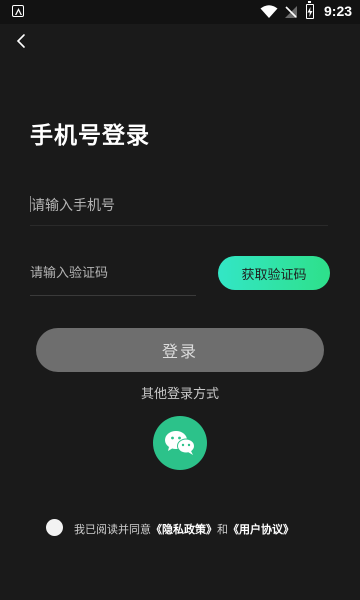 Image resolution: width=360 pixels, height=600 pixels. Describe the element at coordinates (54, 527) in the screenshot. I see `agreement-checkbox` at that location.